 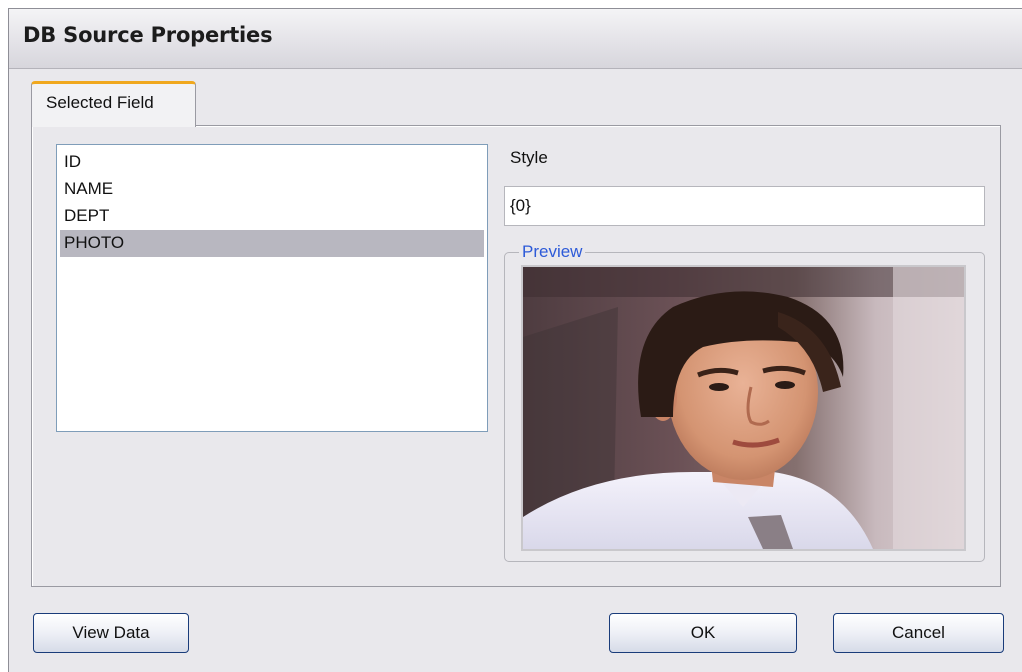 What do you see at coordinates (148, 35) in the screenshot?
I see `window-title: DB Source Properties` at bounding box center [148, 35].